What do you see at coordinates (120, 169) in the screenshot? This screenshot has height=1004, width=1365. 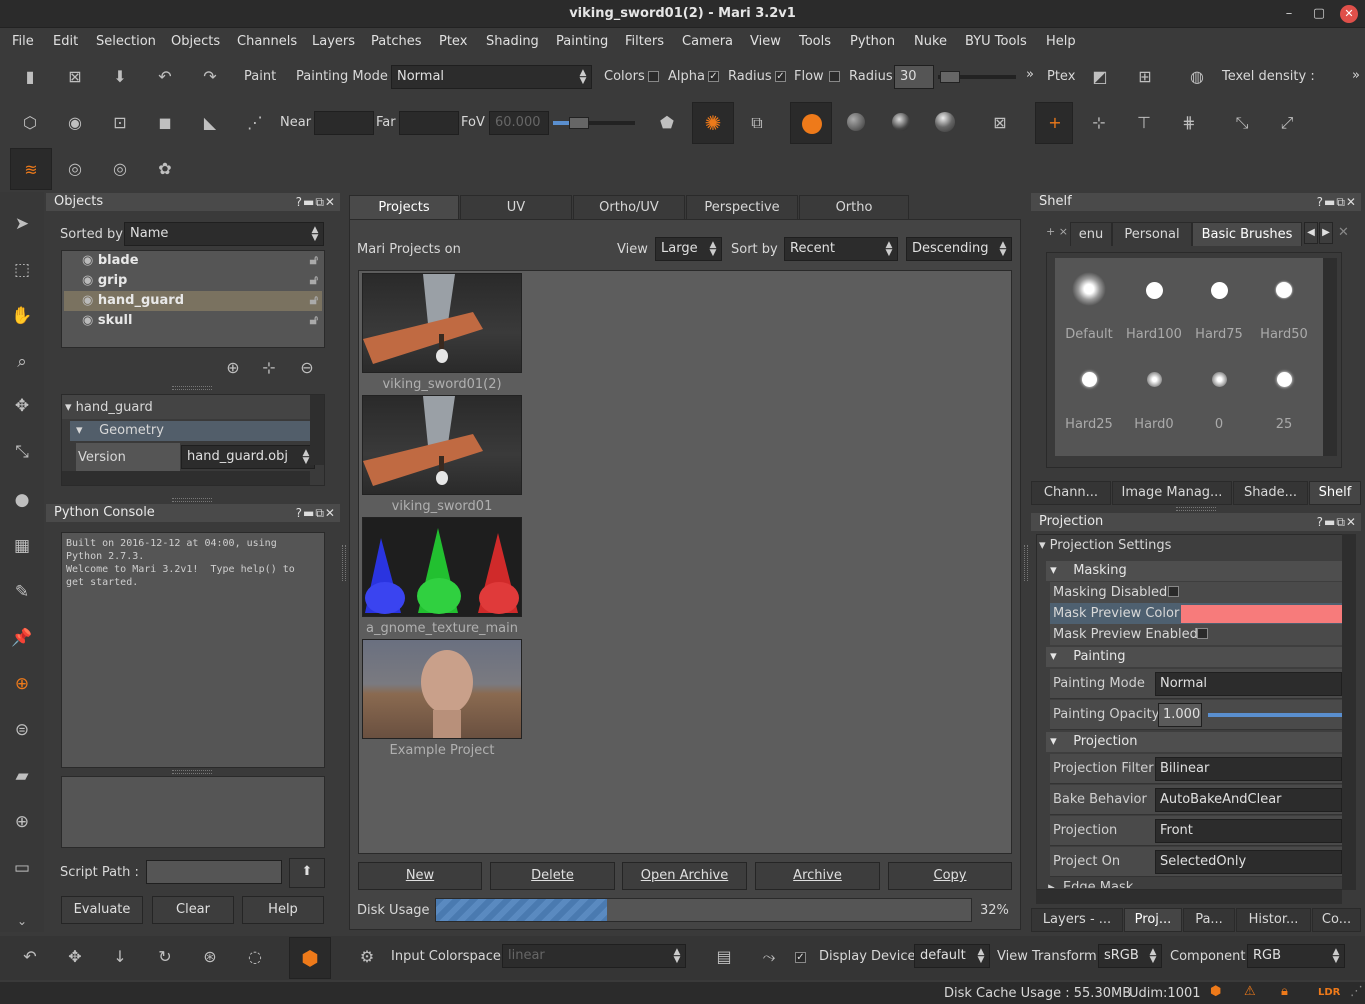 I see `view-eye-icon-2: ◎` at bounding box center [120, 169].